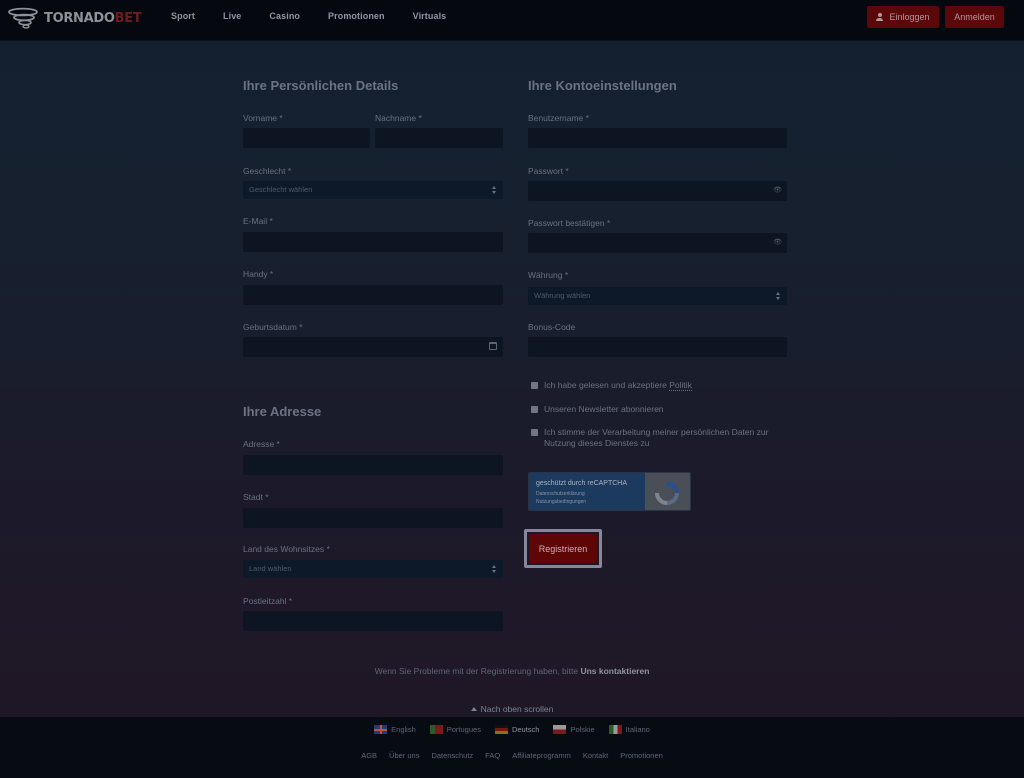  Describe the element at coordinates (492, 755) in the screenshot. I see `footer-link-faq: FAQ` at that location.